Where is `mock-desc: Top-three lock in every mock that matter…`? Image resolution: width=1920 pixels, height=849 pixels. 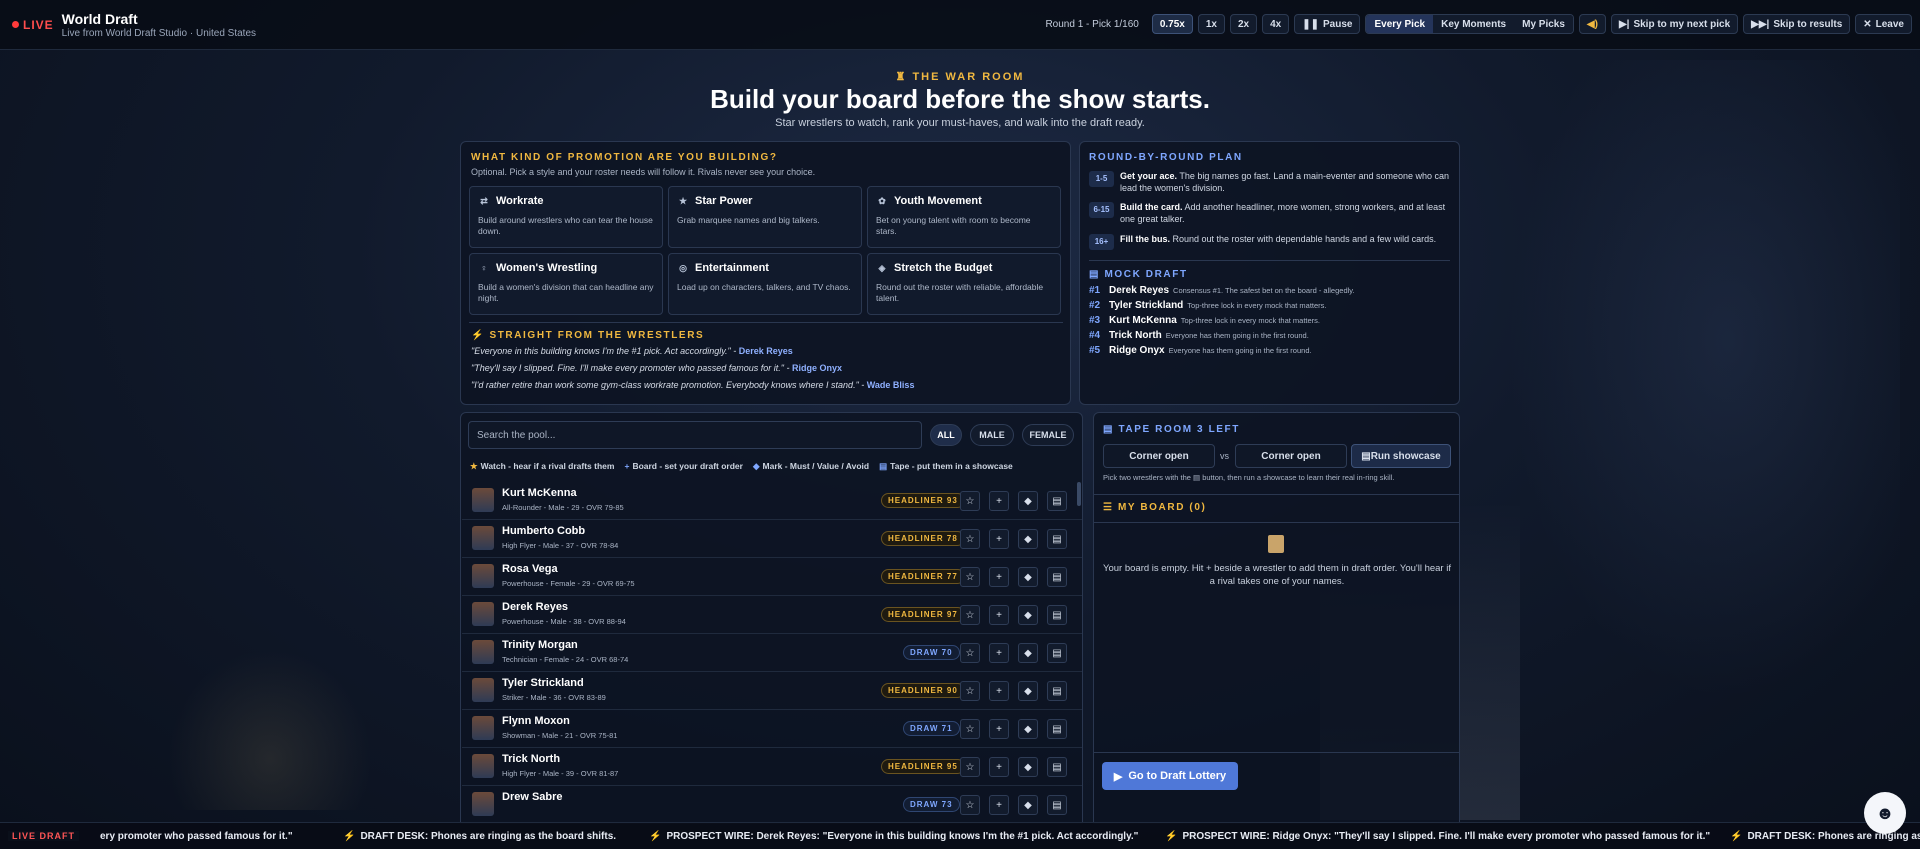
mock-desc: Top-three lock in every mock that matter… is located at coordinates (1257, 305).